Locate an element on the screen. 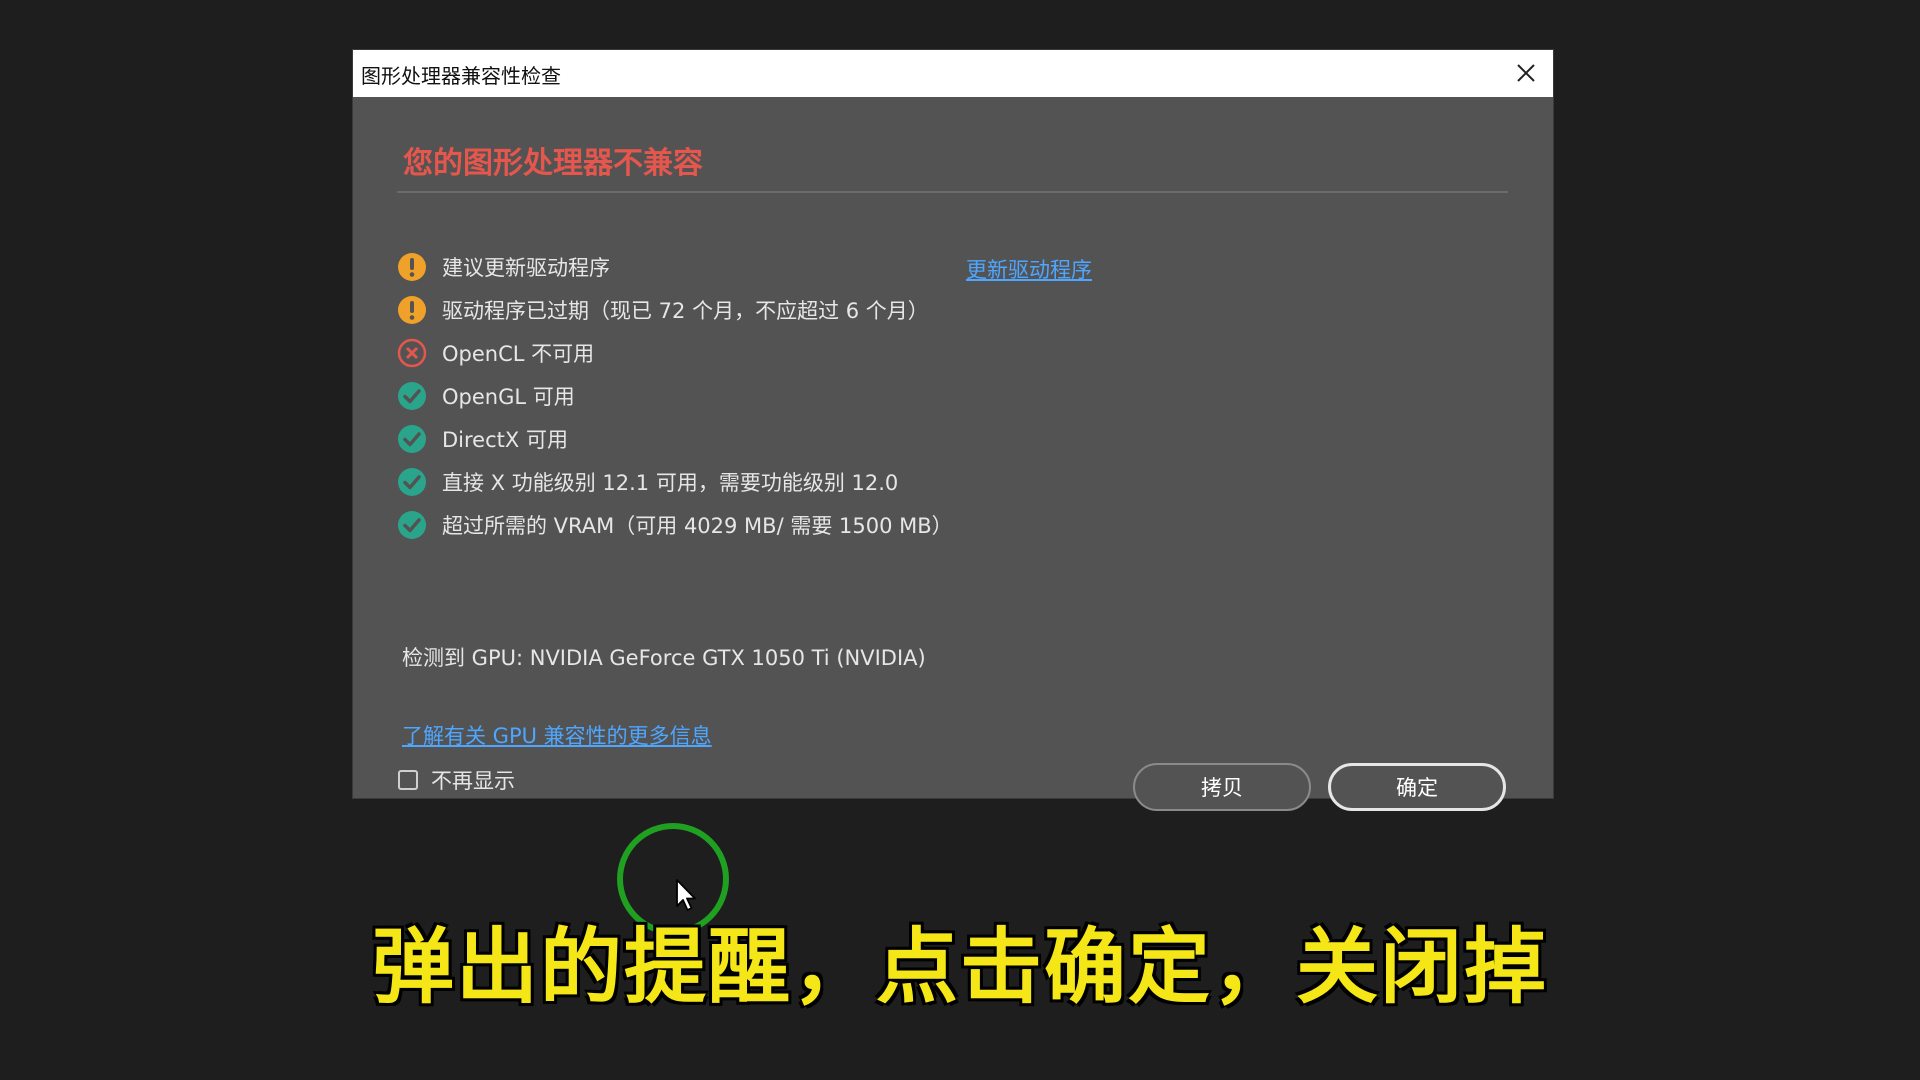 The width and height of the screenshot is (1920, 1080). check-item-text: OpenGL 可用 is located at coordinates (508, 396).